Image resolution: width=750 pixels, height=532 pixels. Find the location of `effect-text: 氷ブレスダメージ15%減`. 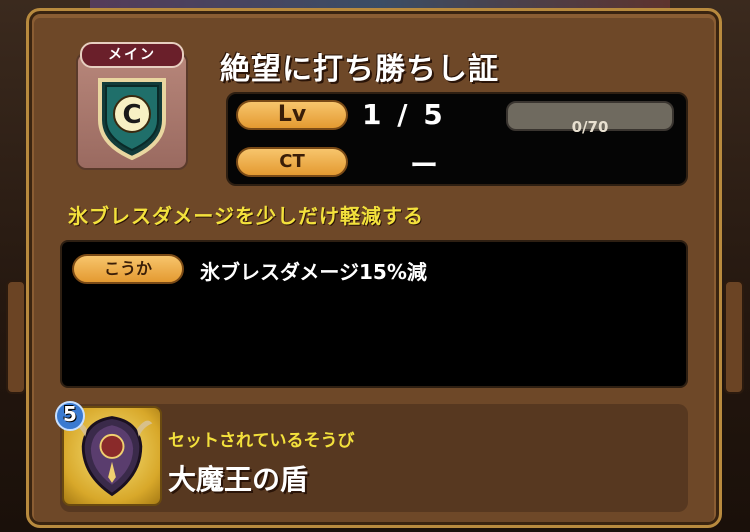

effect-text: 氷ブレスダメージ15%減 is located at coordinates (313, 272).